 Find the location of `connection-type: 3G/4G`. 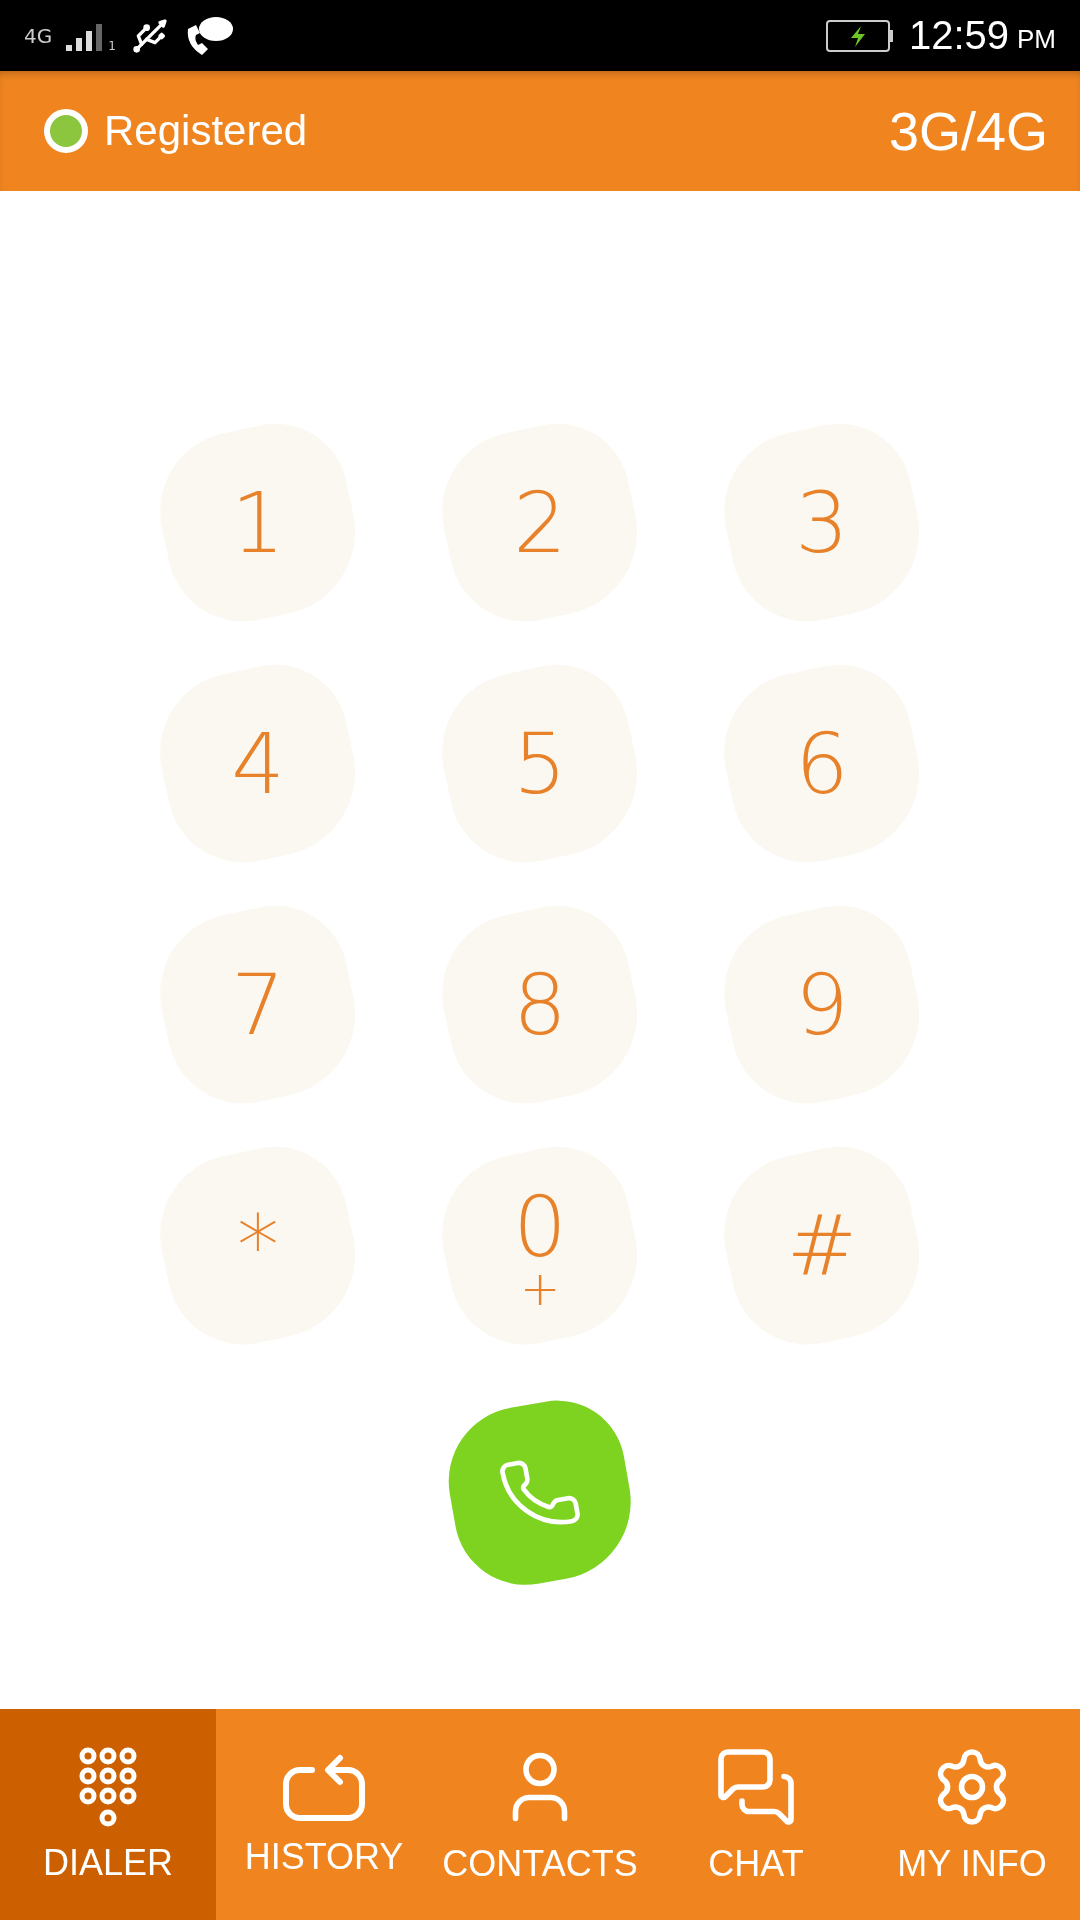

connection-type: 3G/4G is located at coordinates (968, 131).